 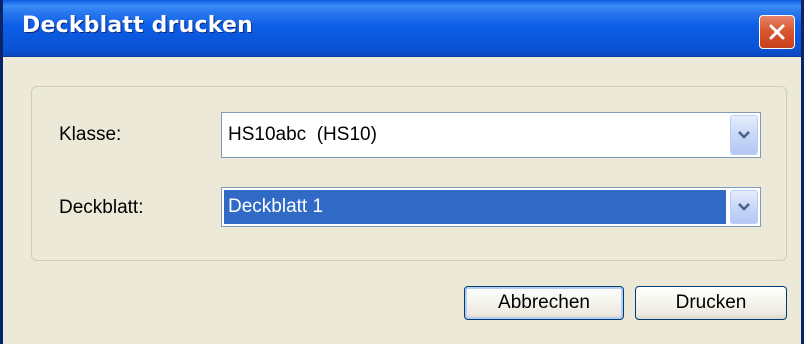 I want to click on deckblatt-dropdown-button, so click(x=744, y=207).